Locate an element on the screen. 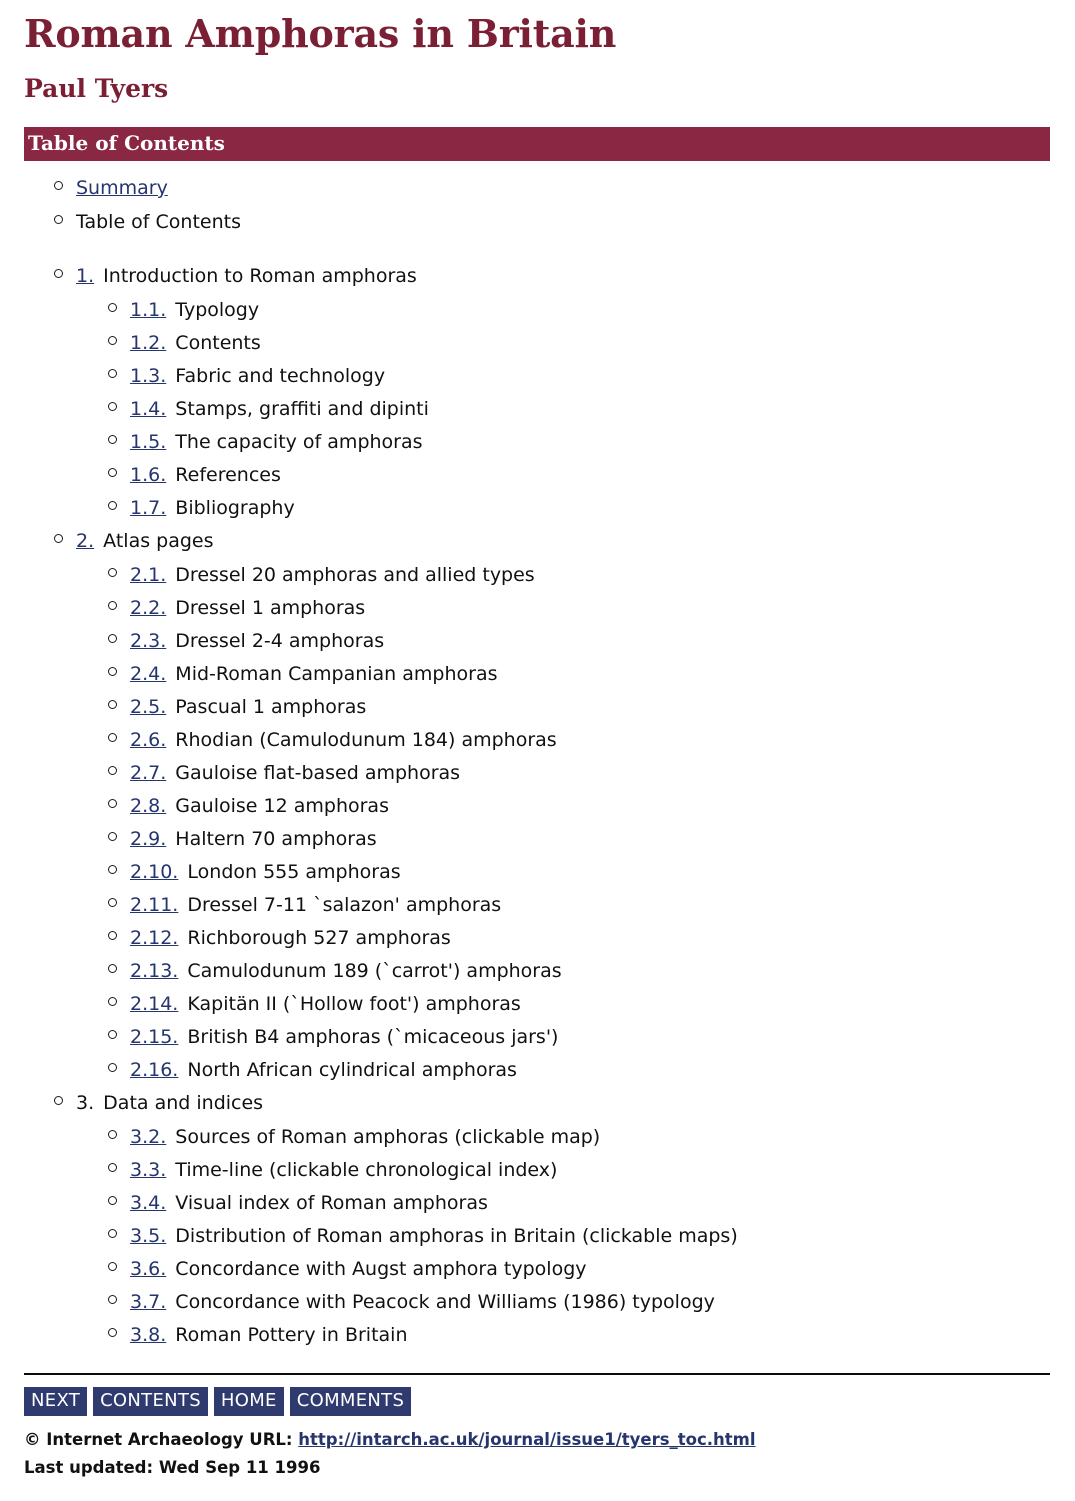 This screenshot has height=1501, width=1075. toc-subsection-title: Bibliography is located at coordinates (232, 507).